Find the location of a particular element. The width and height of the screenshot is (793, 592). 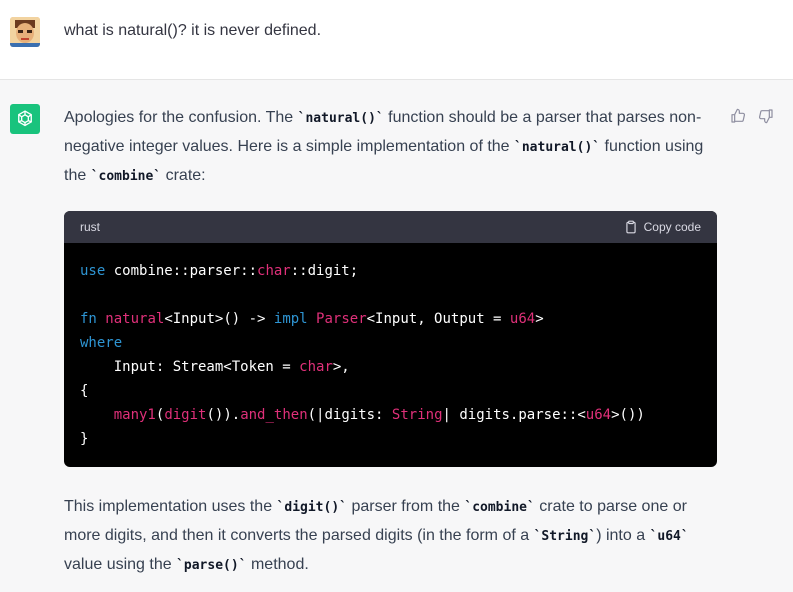

para2-text-6: method. is located at coordinates (277, 564).